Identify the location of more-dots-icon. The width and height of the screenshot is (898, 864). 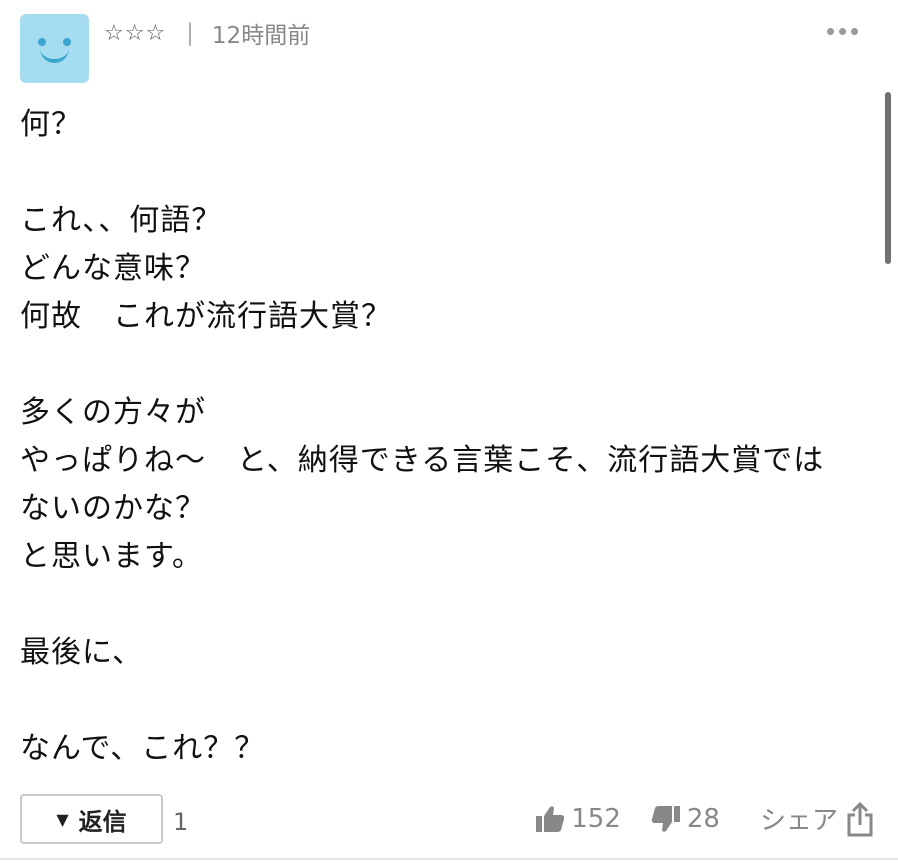
(842, 31).